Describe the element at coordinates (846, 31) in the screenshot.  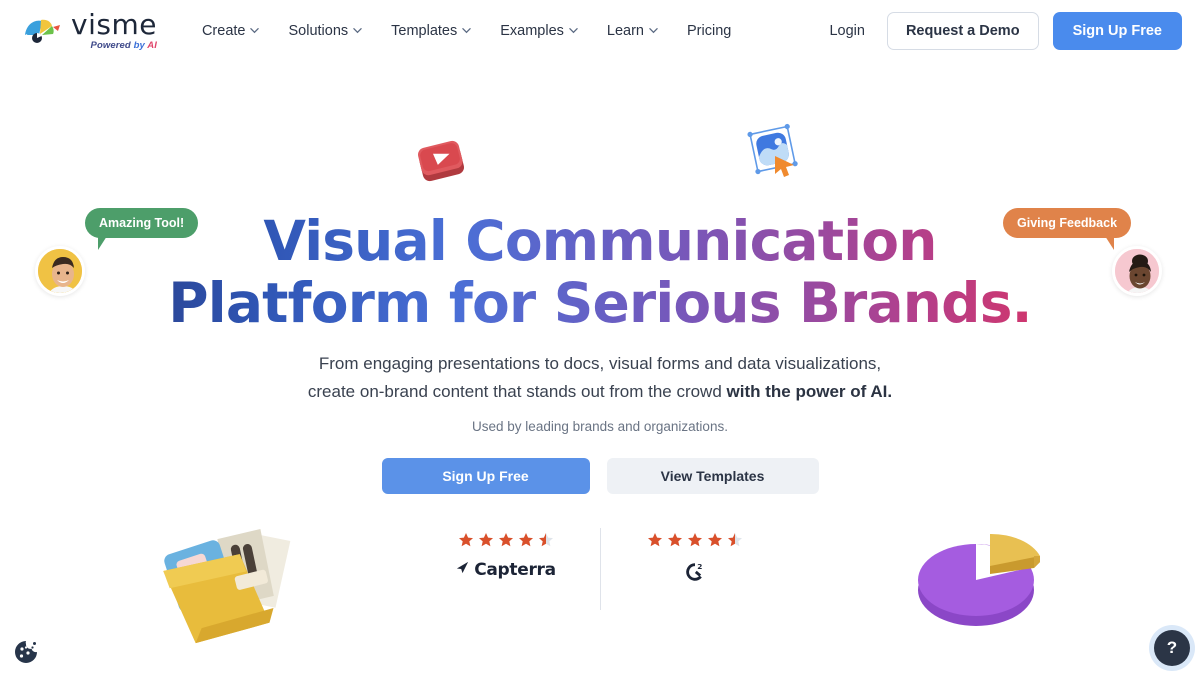
I see `login-link: Login` at that location.